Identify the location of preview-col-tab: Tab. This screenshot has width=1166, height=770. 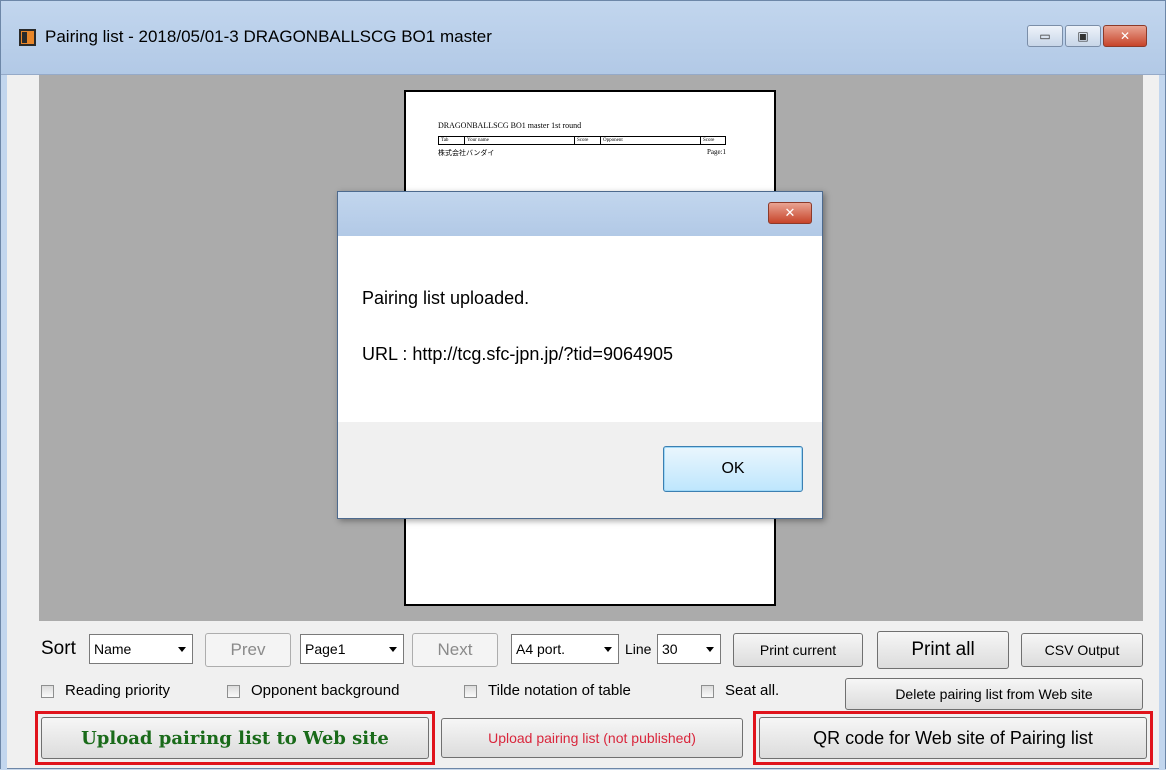
(452, 140).